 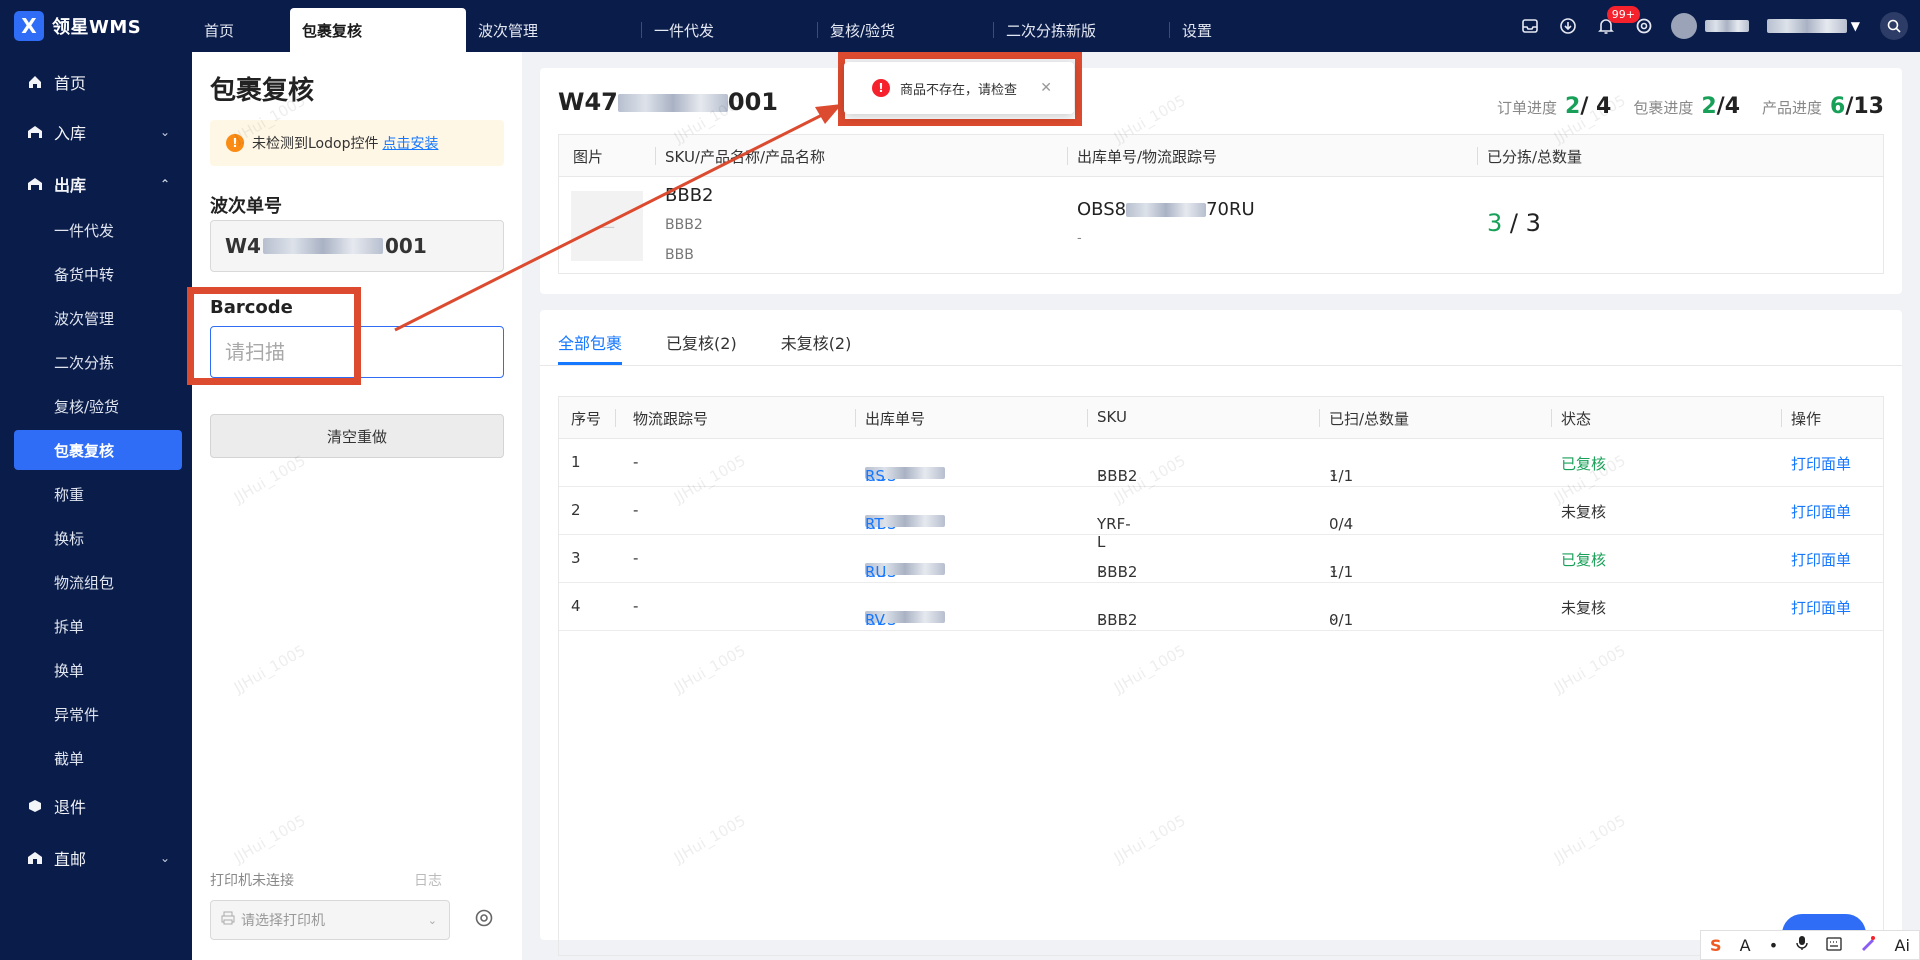 I want to click on ime-logo: S, so click(x=1716, y=945).